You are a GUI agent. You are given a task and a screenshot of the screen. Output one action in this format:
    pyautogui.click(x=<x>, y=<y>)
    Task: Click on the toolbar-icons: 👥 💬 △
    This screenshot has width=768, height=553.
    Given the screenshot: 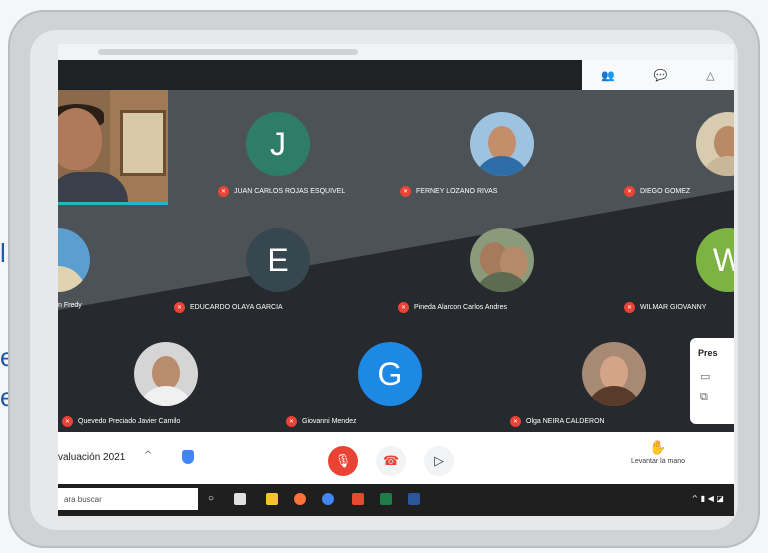 What is the action you would take?
    pyautogui.click(x=658, y=75)
    